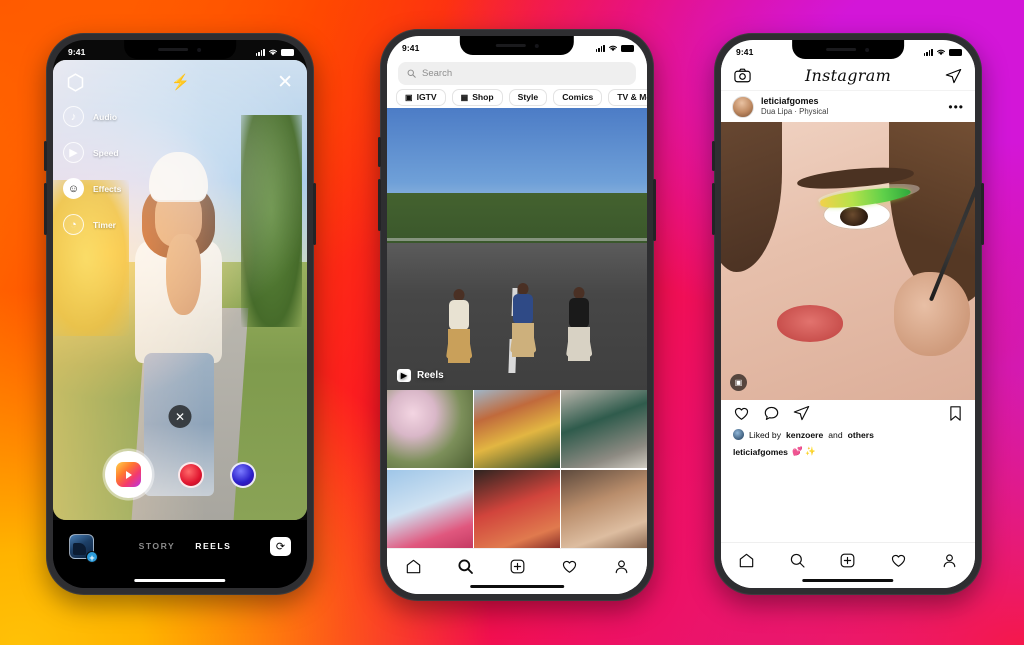  I want to click on post-music-label: Dua Lipa · Physical, so click(794, 112).